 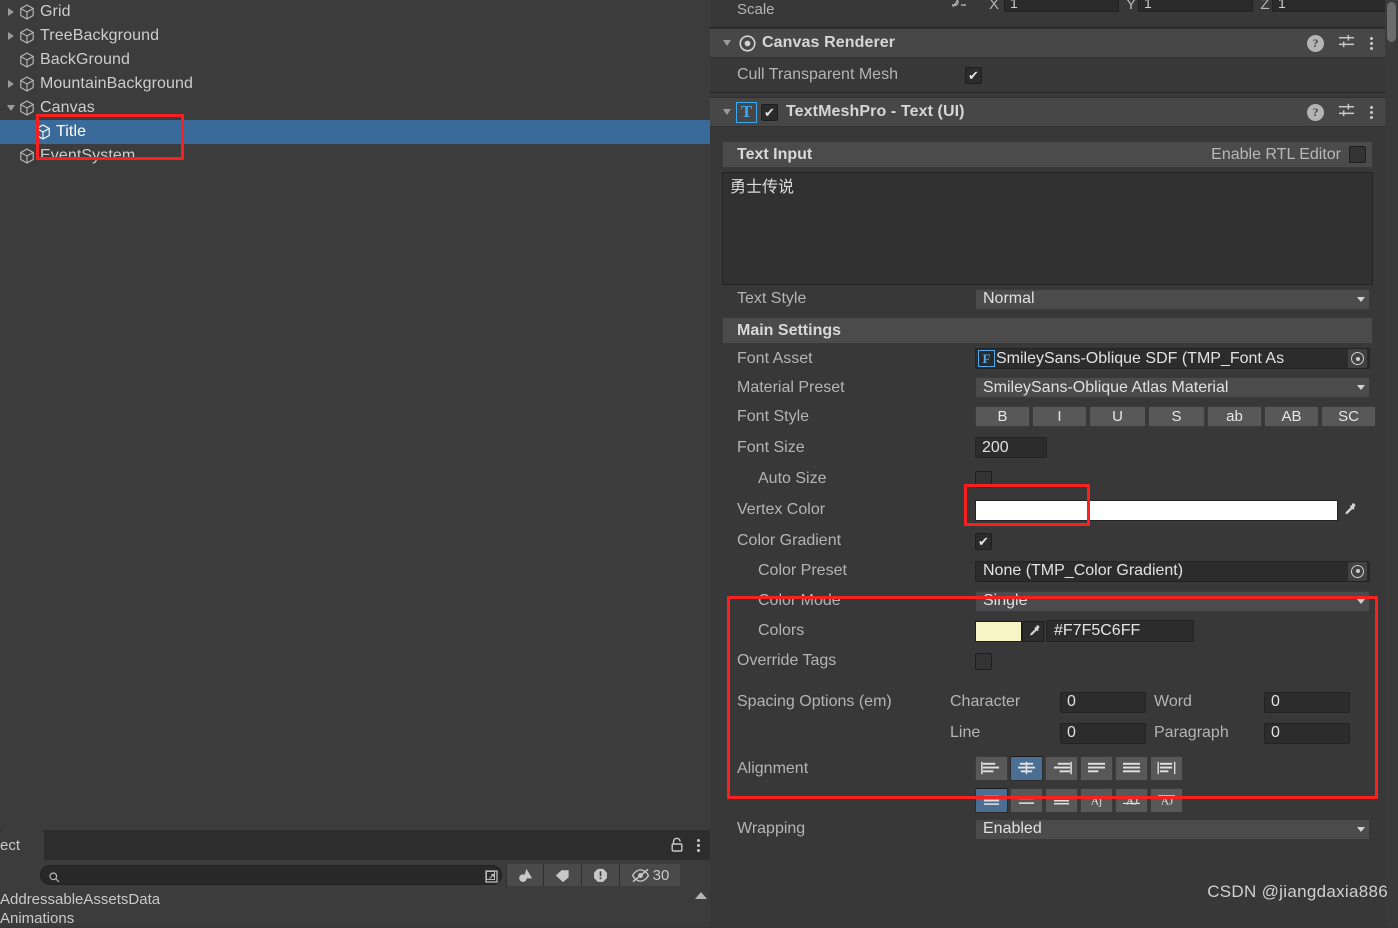 I want to click on hierarchy-item-grid: Grid, so click(x=355, y=12).